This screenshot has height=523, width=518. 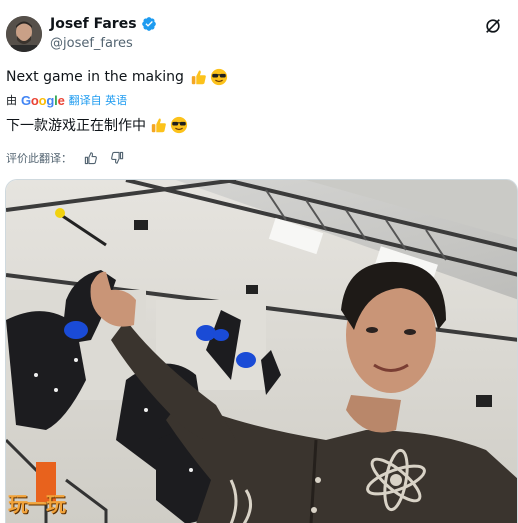 What do you see at coordinates (117, 158) in the screenshot?
I see `thumbs-down-outline-icon` at bounding box center [117, 158].